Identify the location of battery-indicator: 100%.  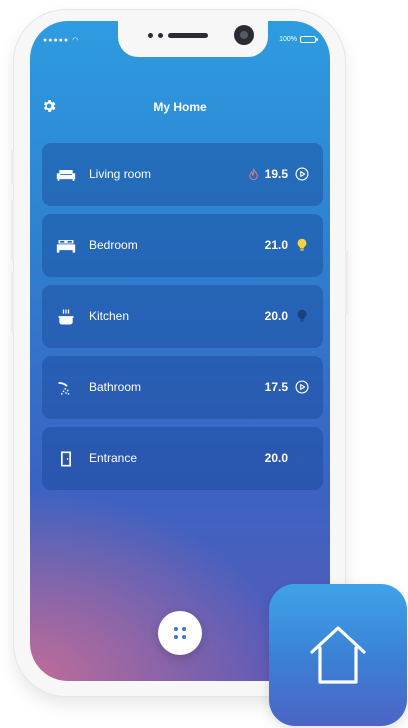
(298, 39).